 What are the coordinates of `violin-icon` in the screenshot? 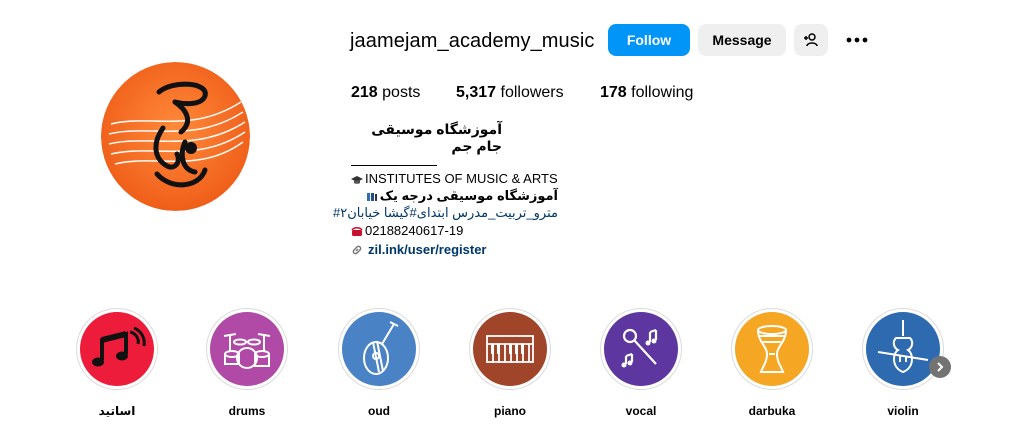 It's located at (903, 349).